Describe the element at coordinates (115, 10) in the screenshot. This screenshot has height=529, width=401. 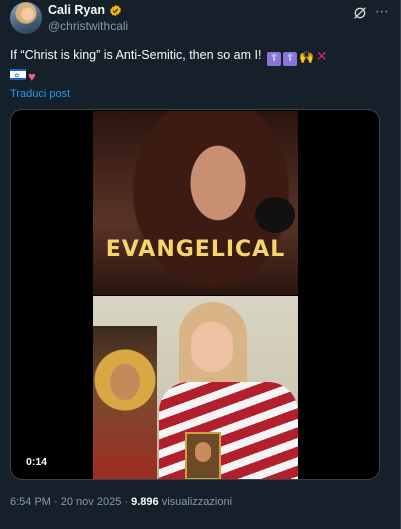
I see `verified-badge-icon` at that location.